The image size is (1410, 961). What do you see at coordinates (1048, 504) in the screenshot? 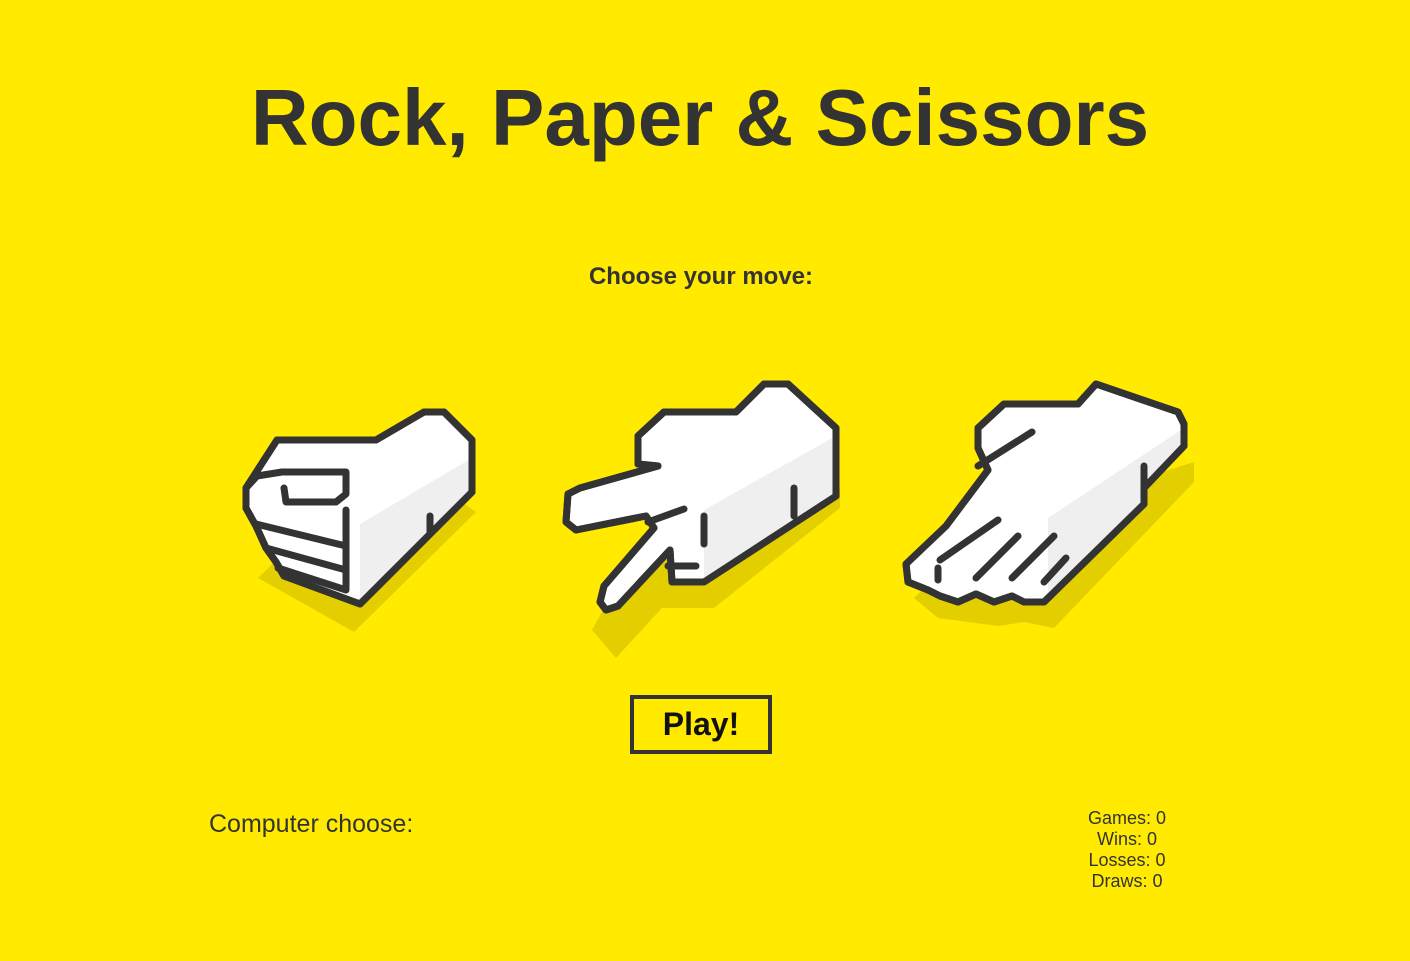
I see `open-hand-icon` at bounding box center [1048, 504].